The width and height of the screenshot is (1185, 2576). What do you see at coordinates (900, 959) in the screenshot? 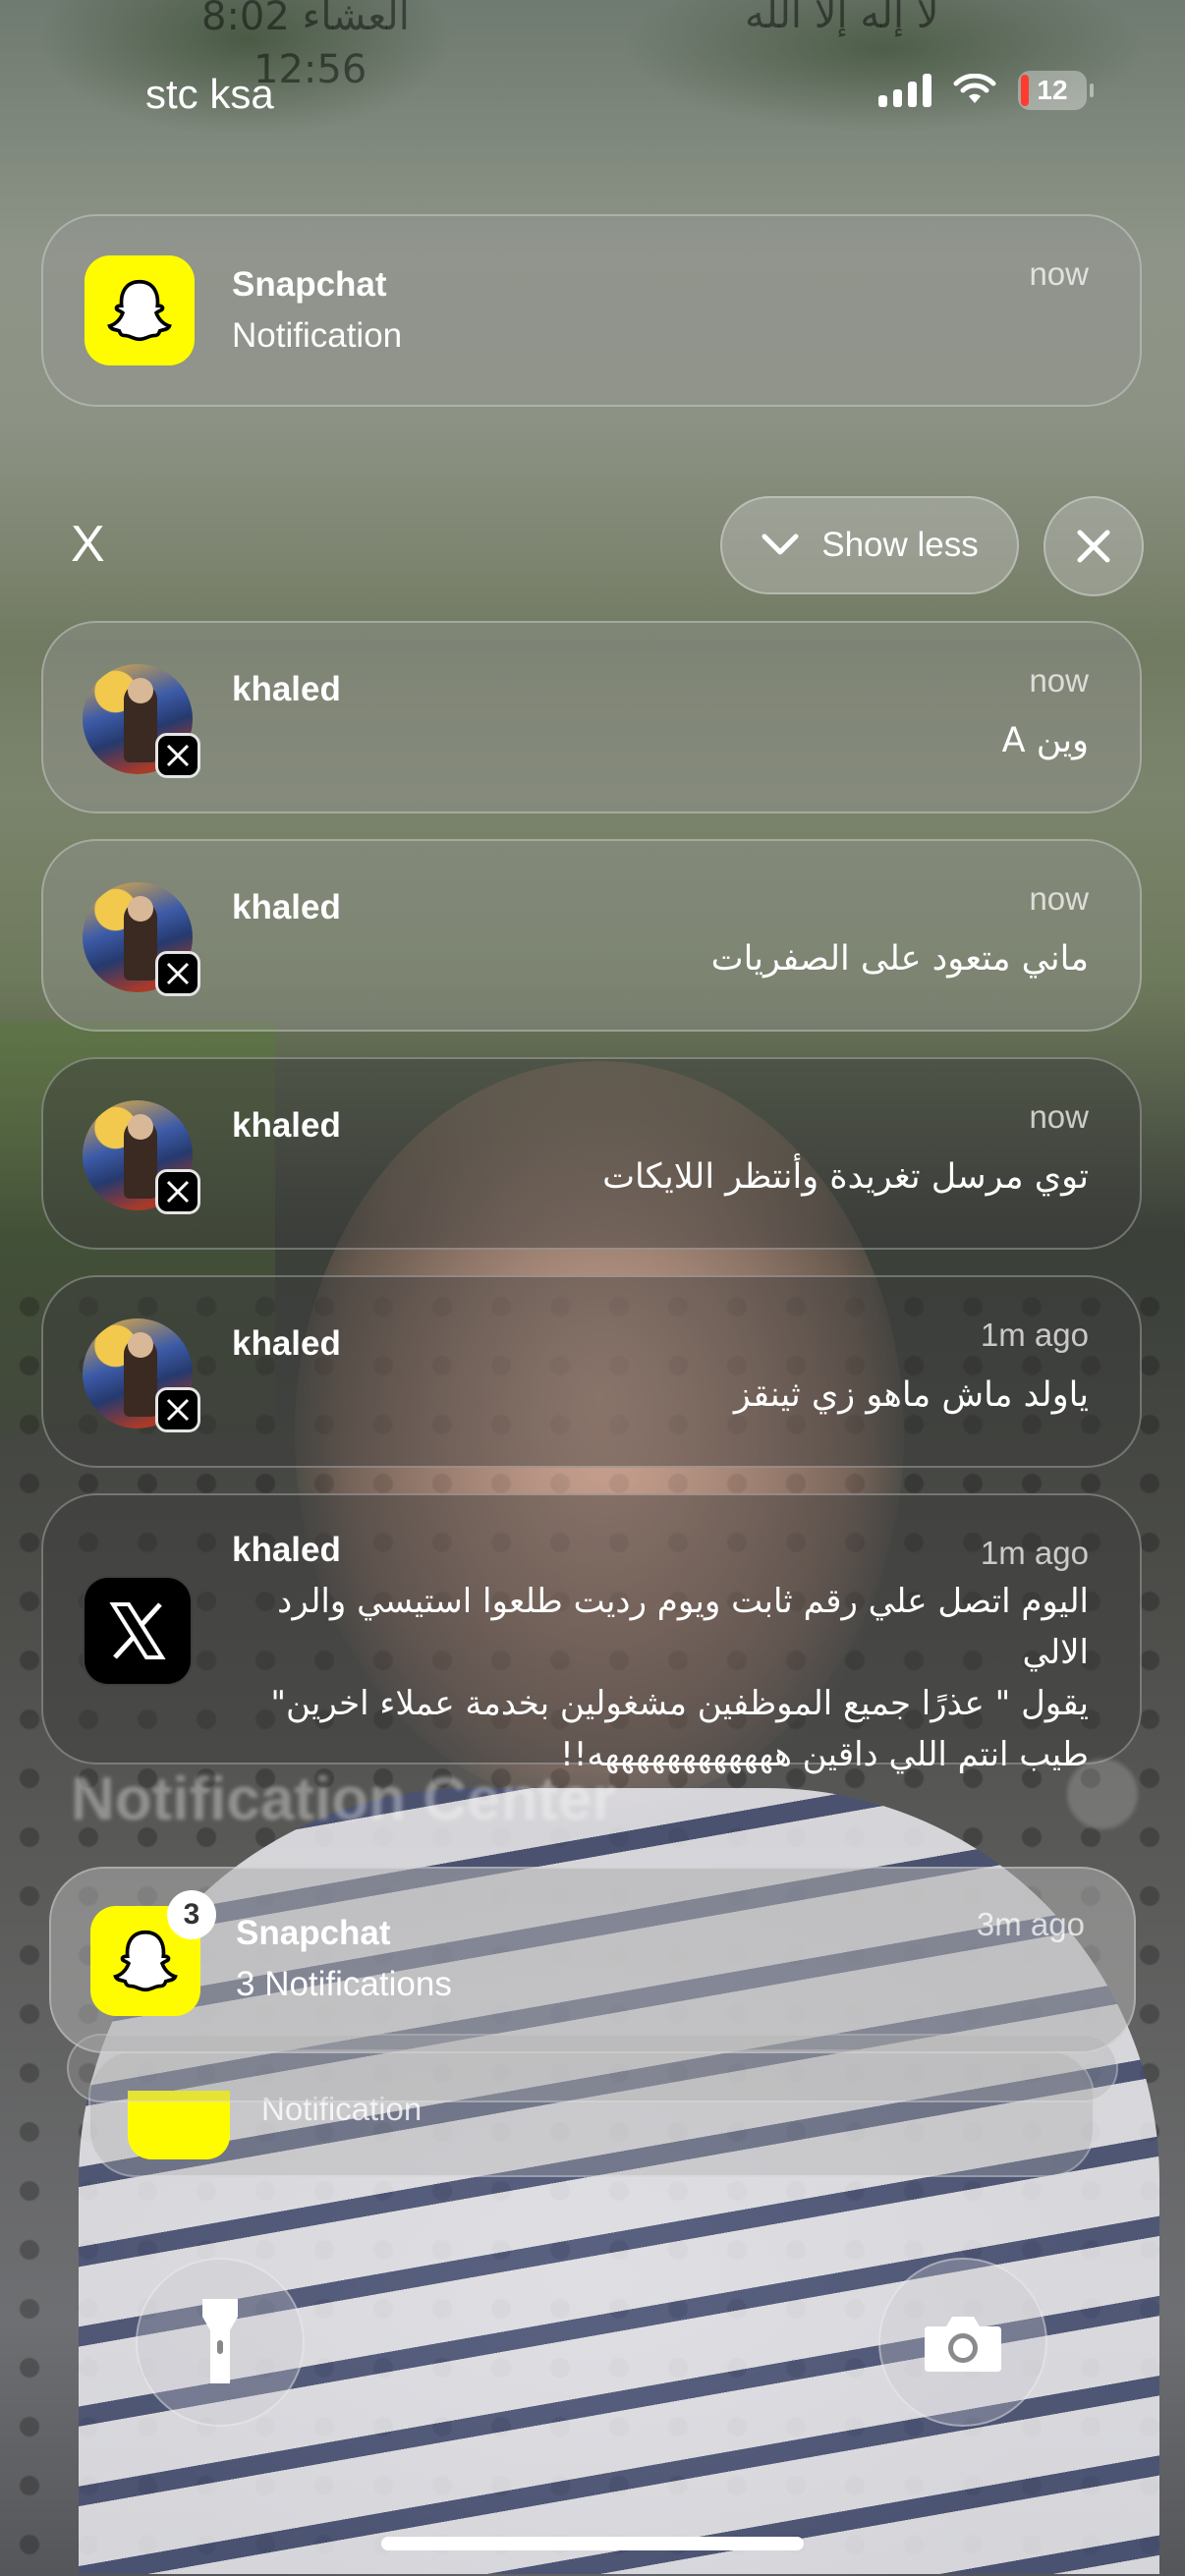
I see `notification-message: ماني متعود على الصفريات` at bounding box center [900, 959].